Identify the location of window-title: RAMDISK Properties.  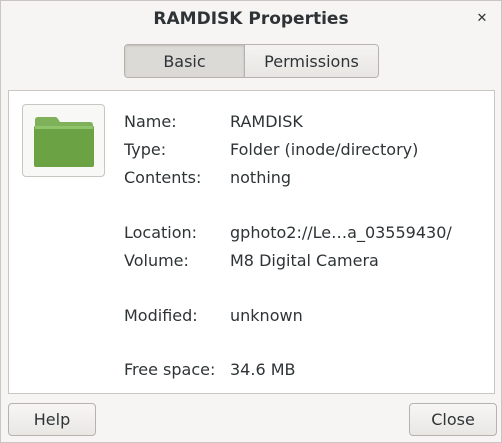
(251, 19).